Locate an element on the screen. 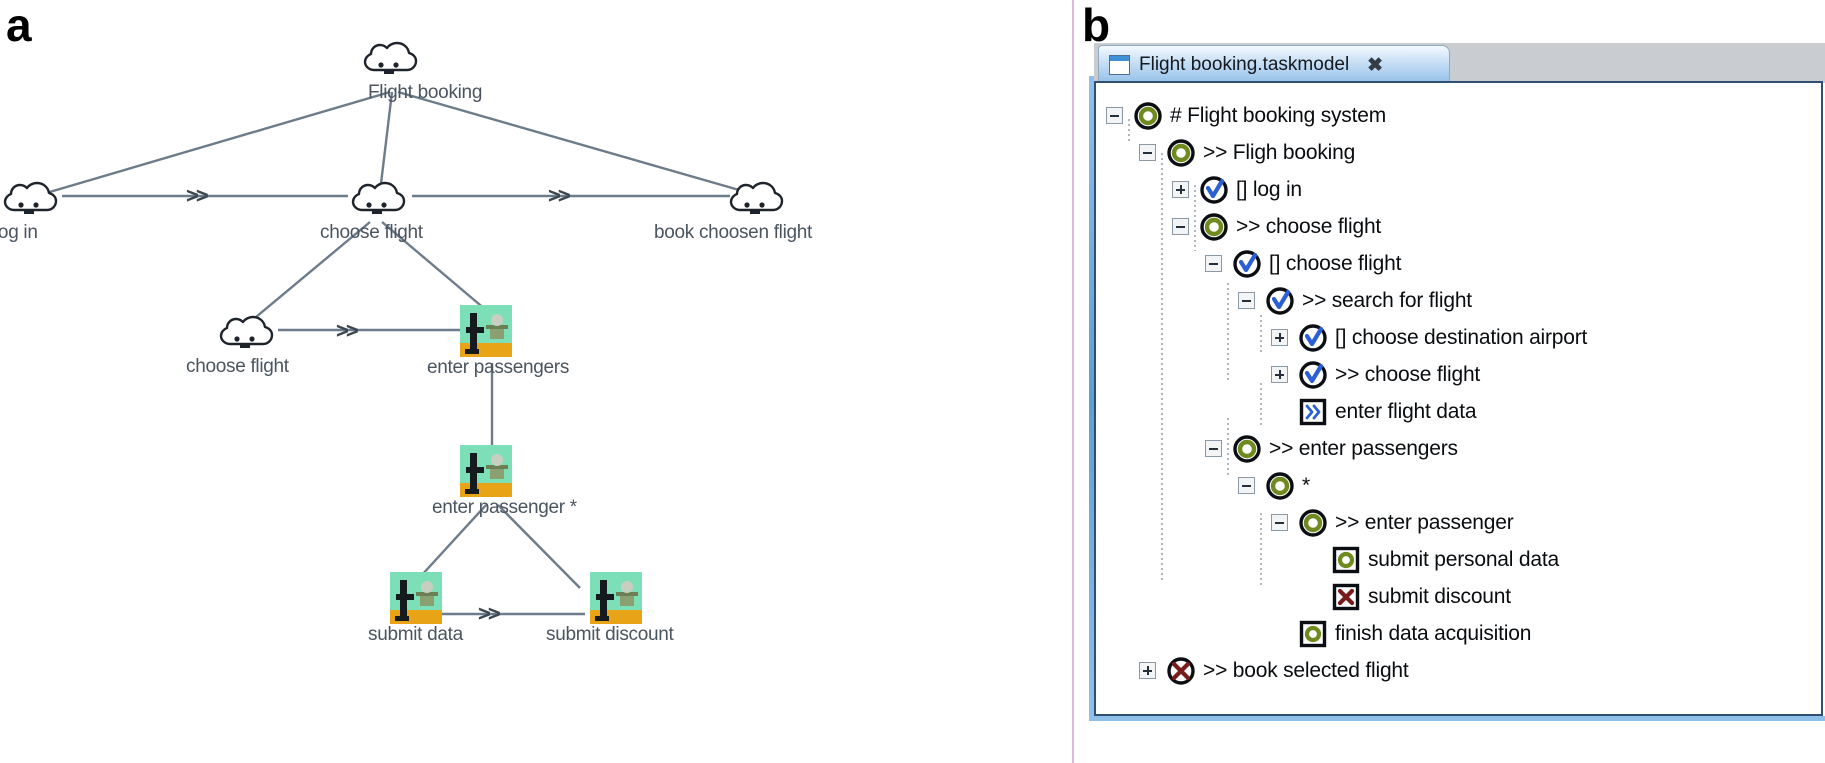 This screenshot has height=763, width=1825. tree-row: finish data acquisition is located at coordinates (1458, 633).